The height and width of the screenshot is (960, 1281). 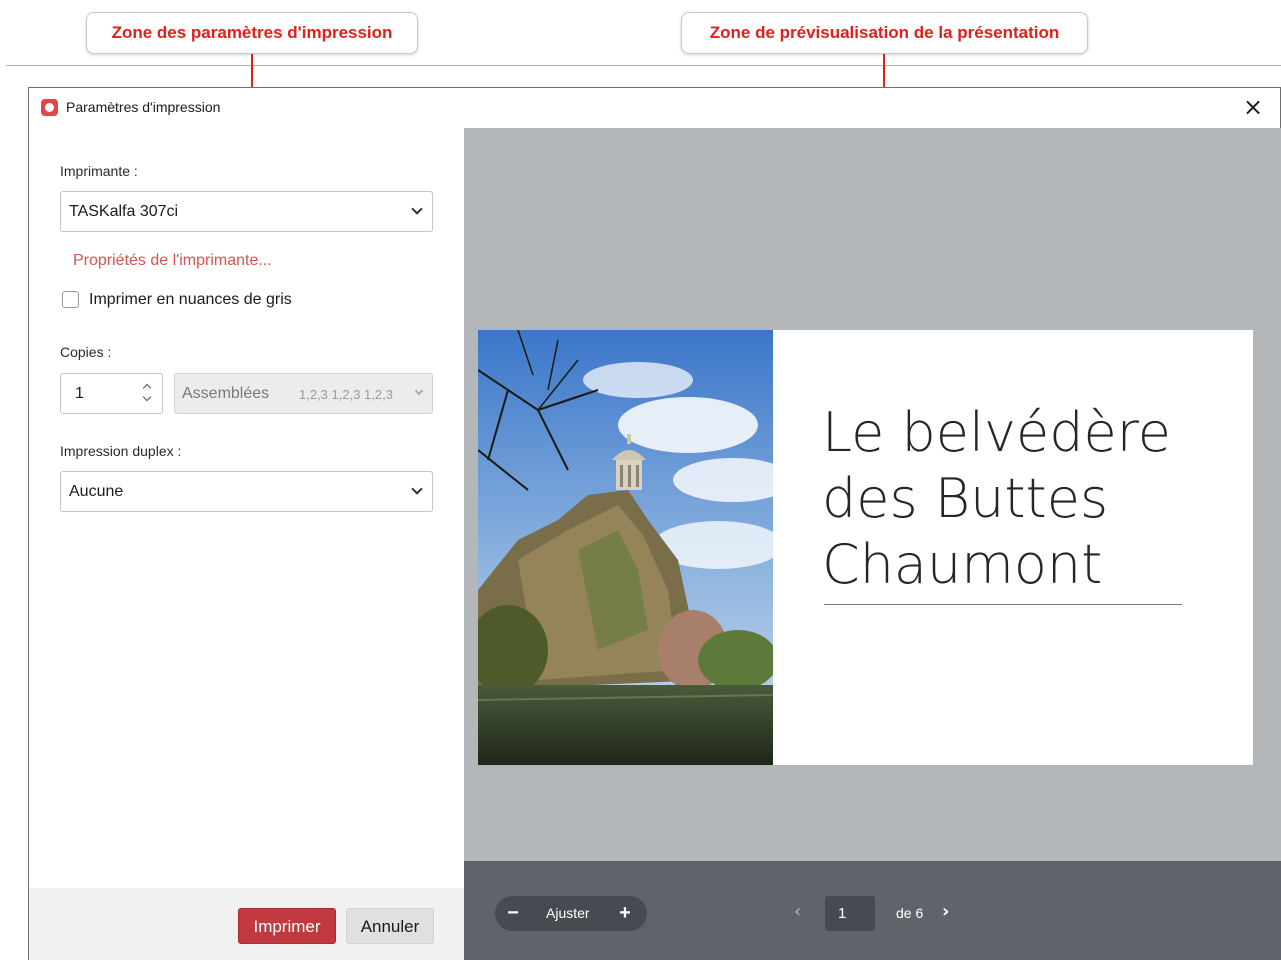 I want to click on slide-title-line: Le belvédère, so click(x=996, y=432).